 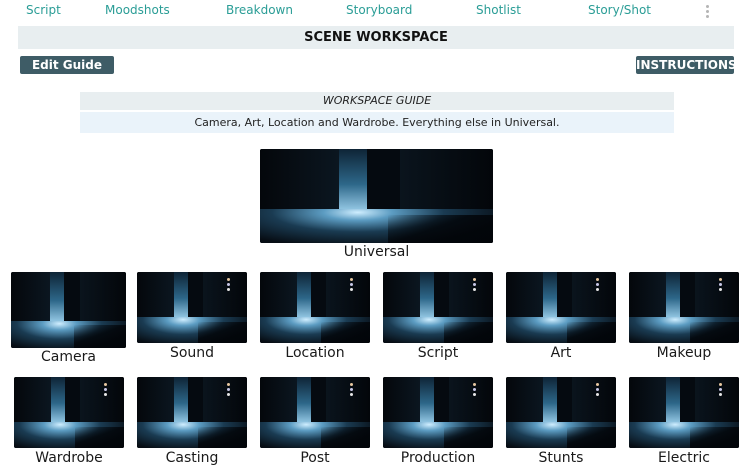 I want to click on department-label-casting: Casting, so click(x=192, y=458).